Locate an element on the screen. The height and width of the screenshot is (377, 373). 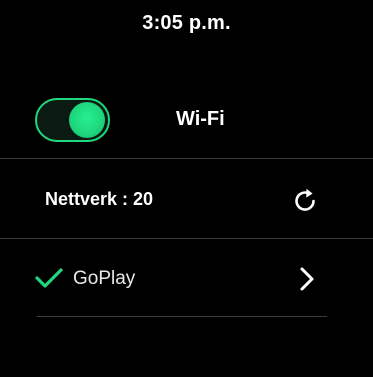
network-item: GoPlay is located at coordinates (186, 279).